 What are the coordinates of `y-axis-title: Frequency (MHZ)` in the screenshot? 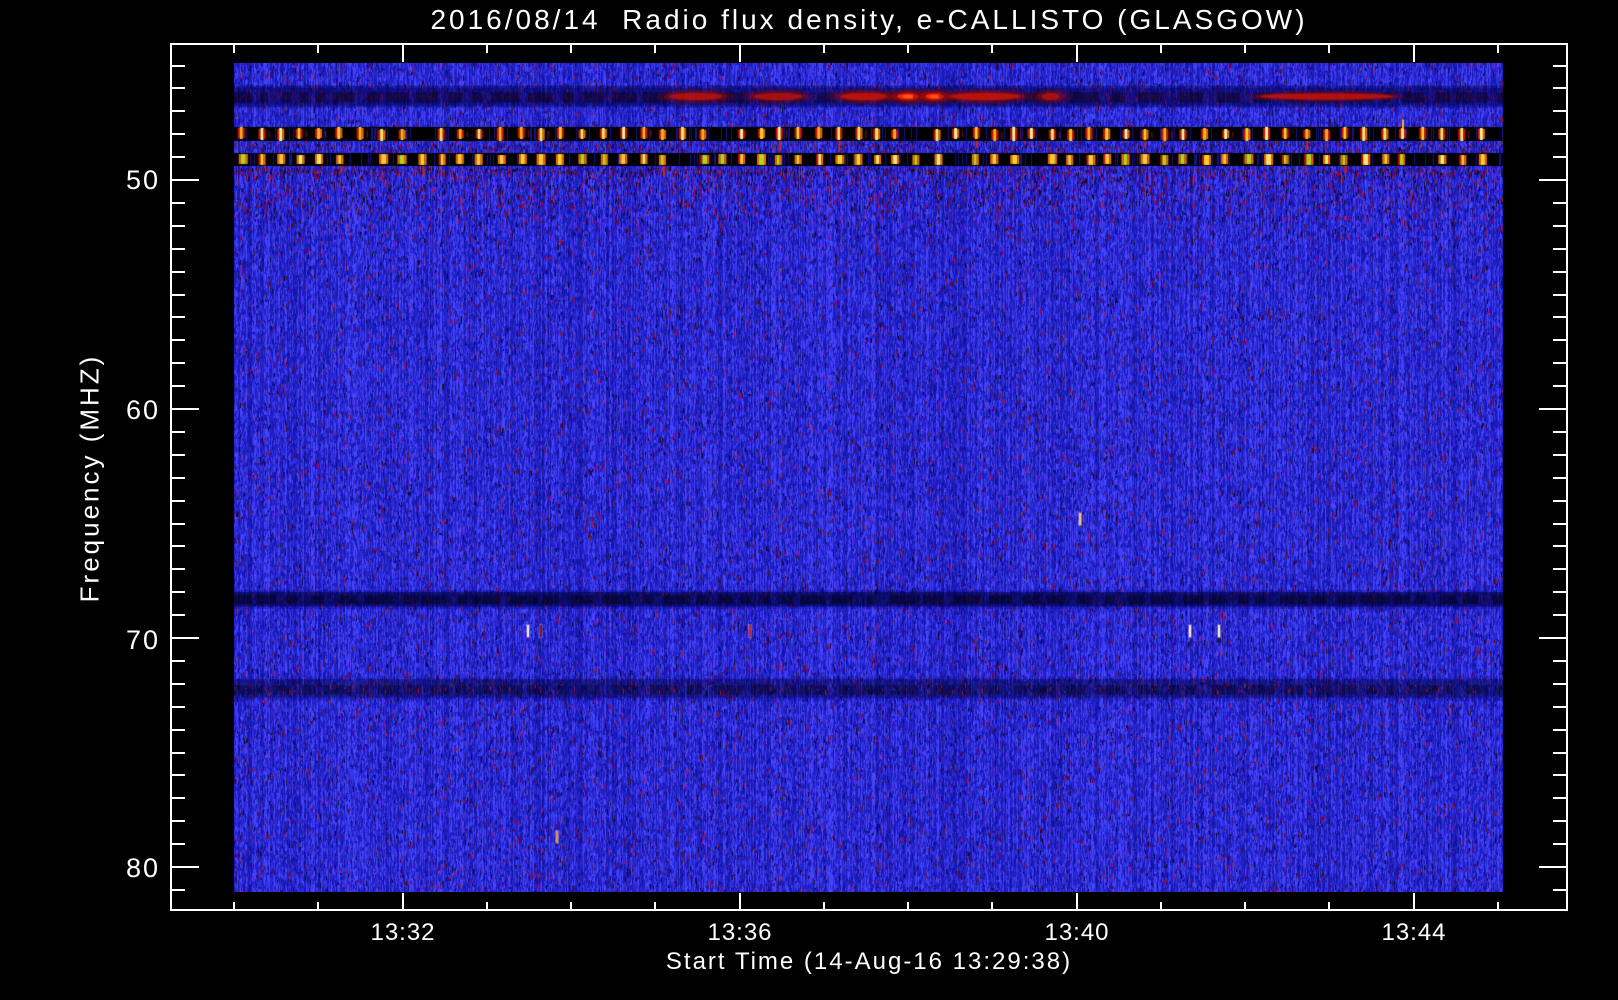 It's located at (89, 478).